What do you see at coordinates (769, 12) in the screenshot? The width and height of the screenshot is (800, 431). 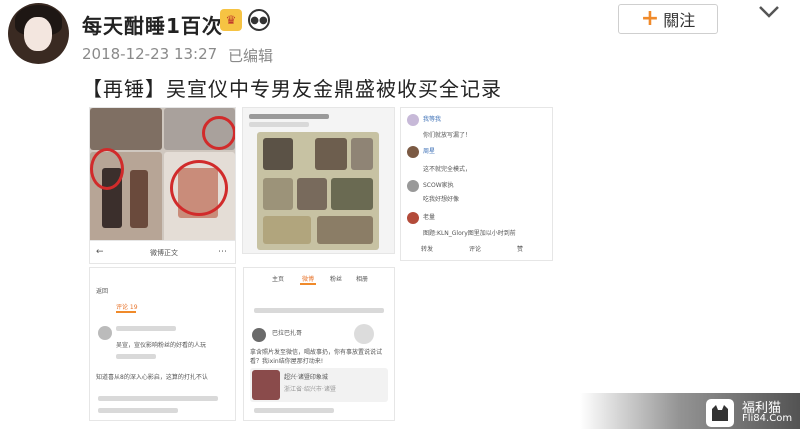 I see `chevron-down-icon` at bounding box center [769, 12].